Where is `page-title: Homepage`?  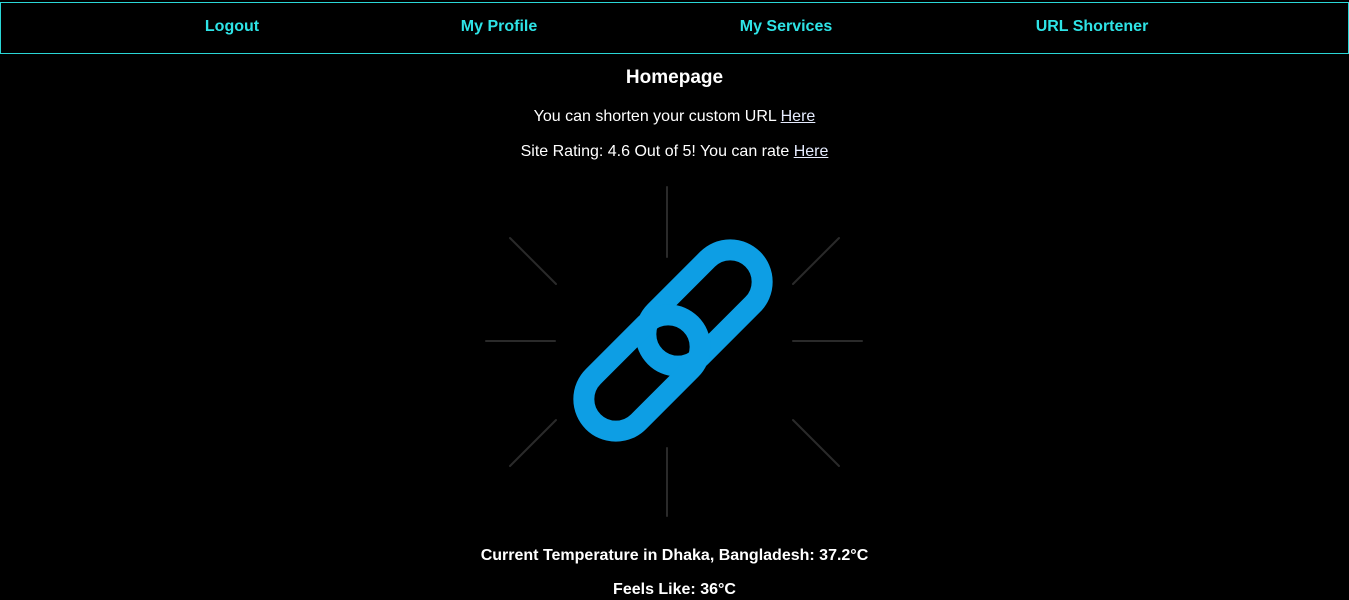
page-title: Homepage is located at coordinates (674, 77).